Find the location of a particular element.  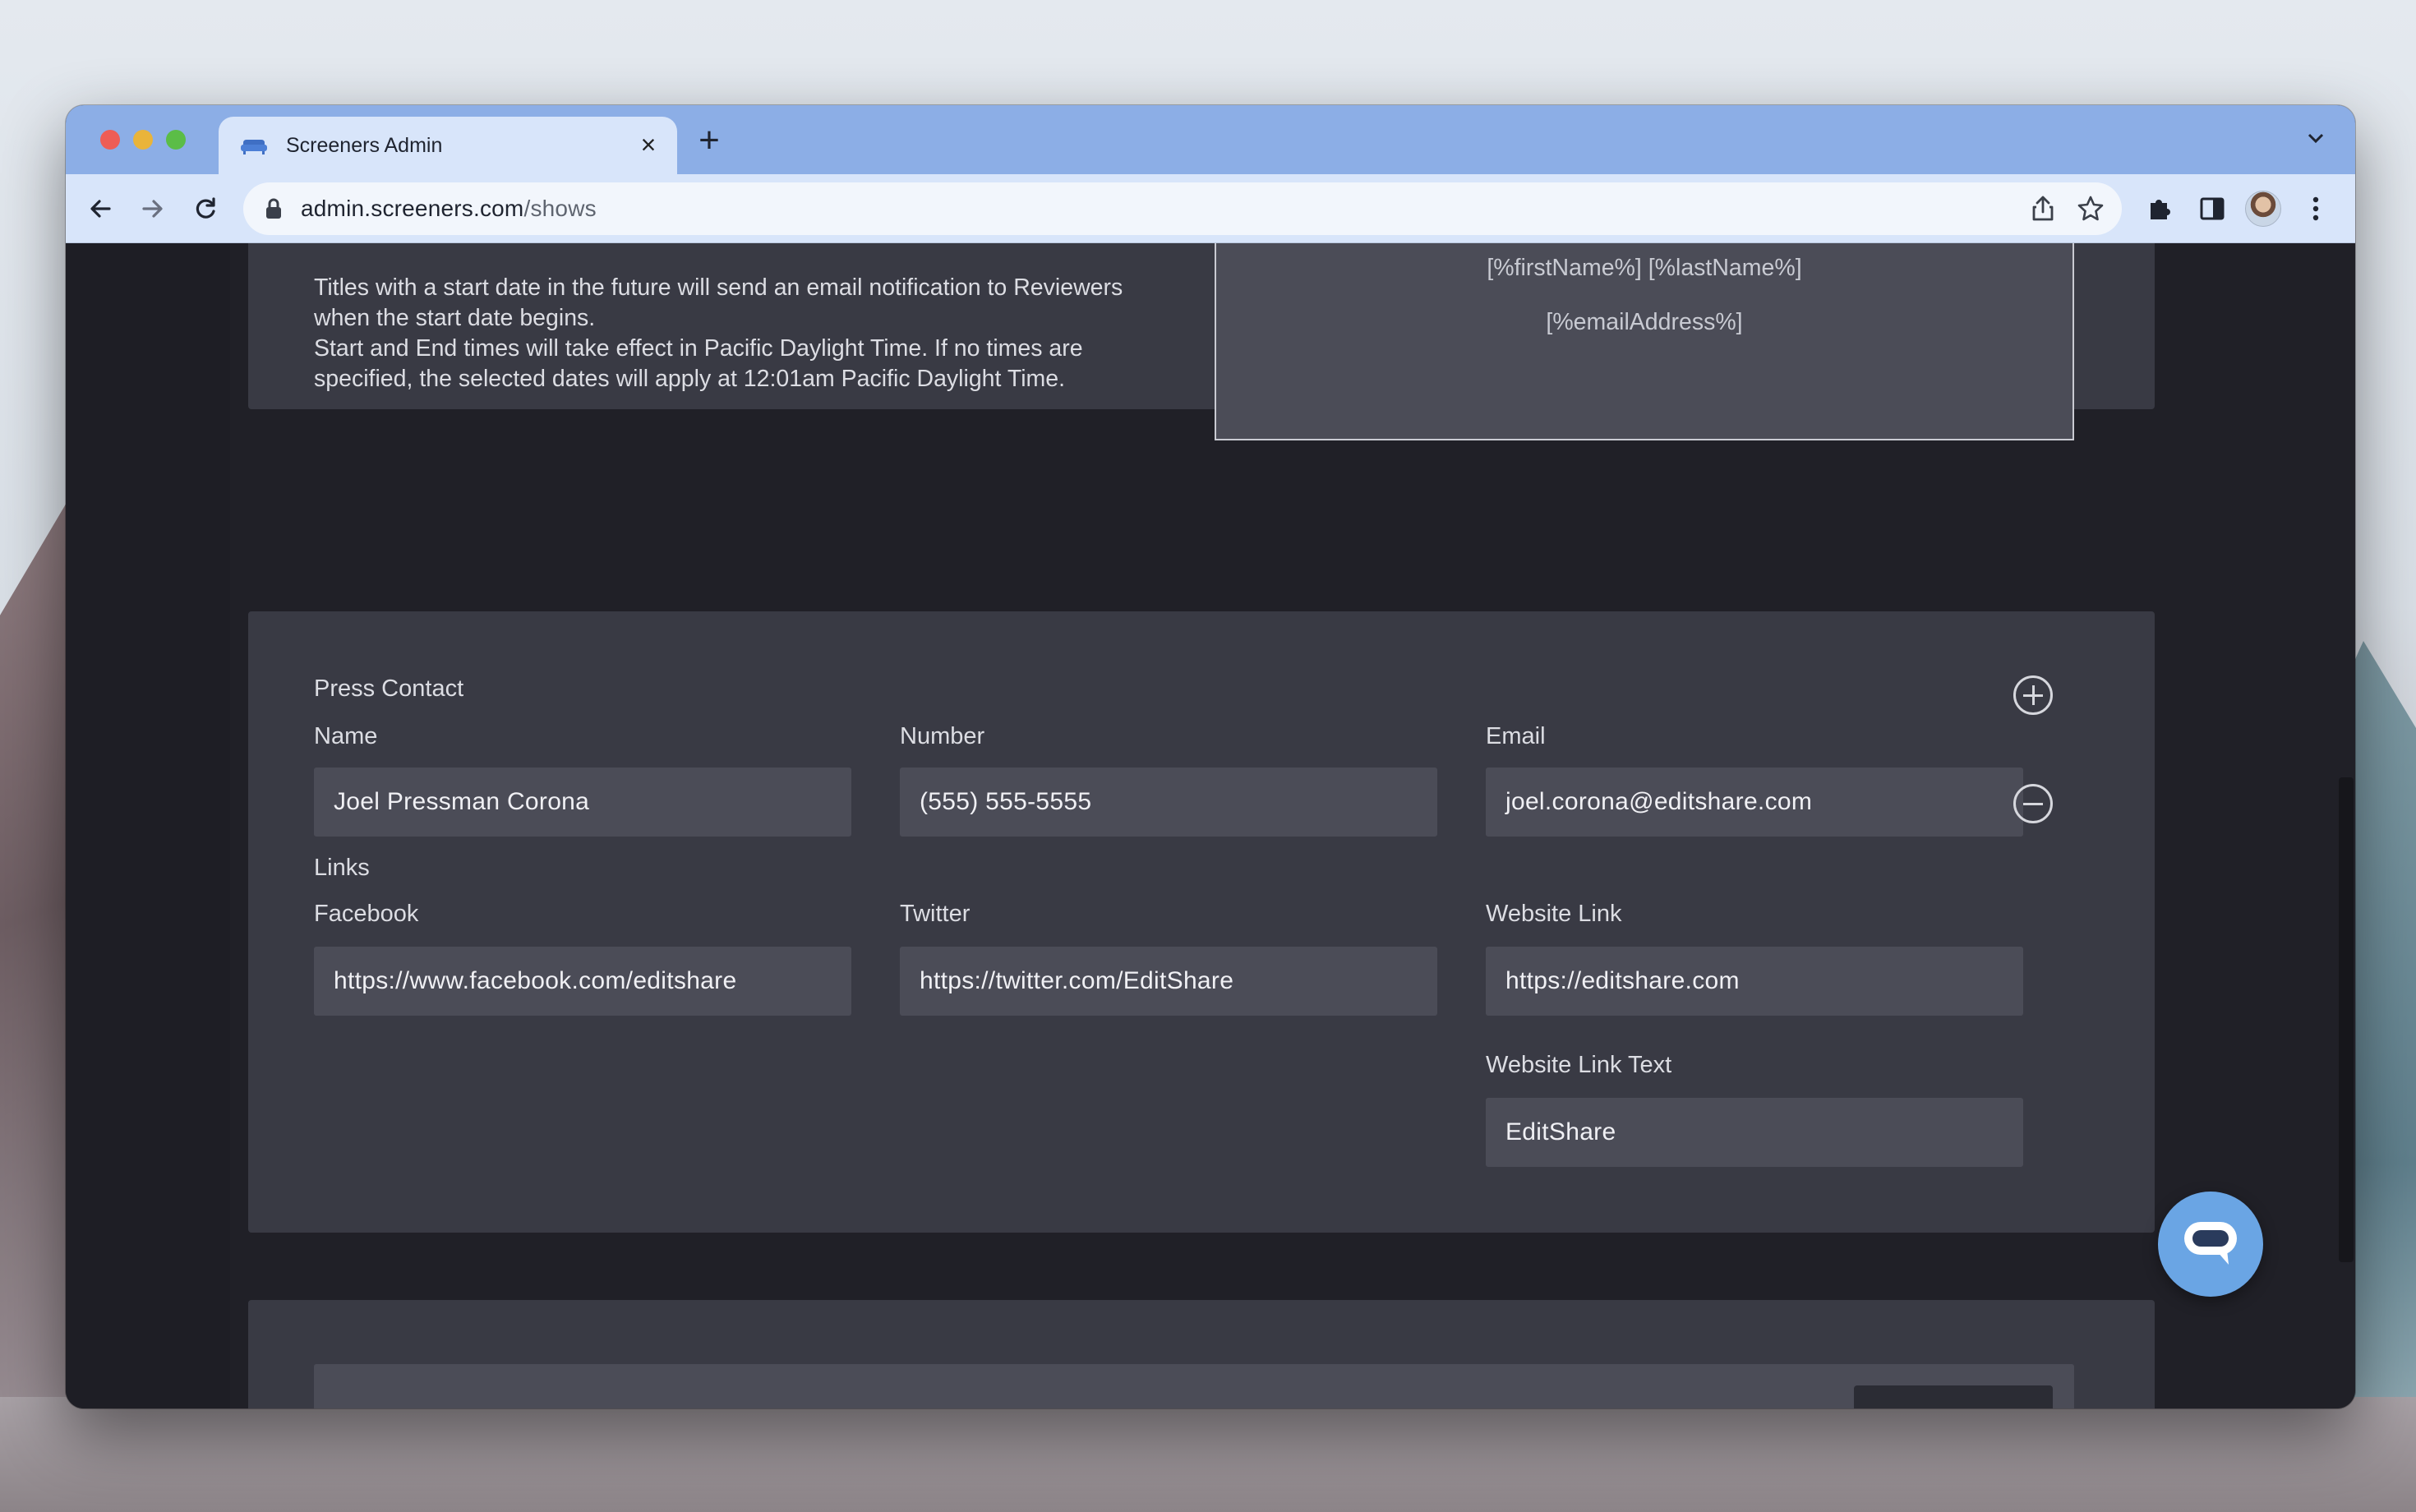

side-panel-button is located at coordinates (2212, 208).